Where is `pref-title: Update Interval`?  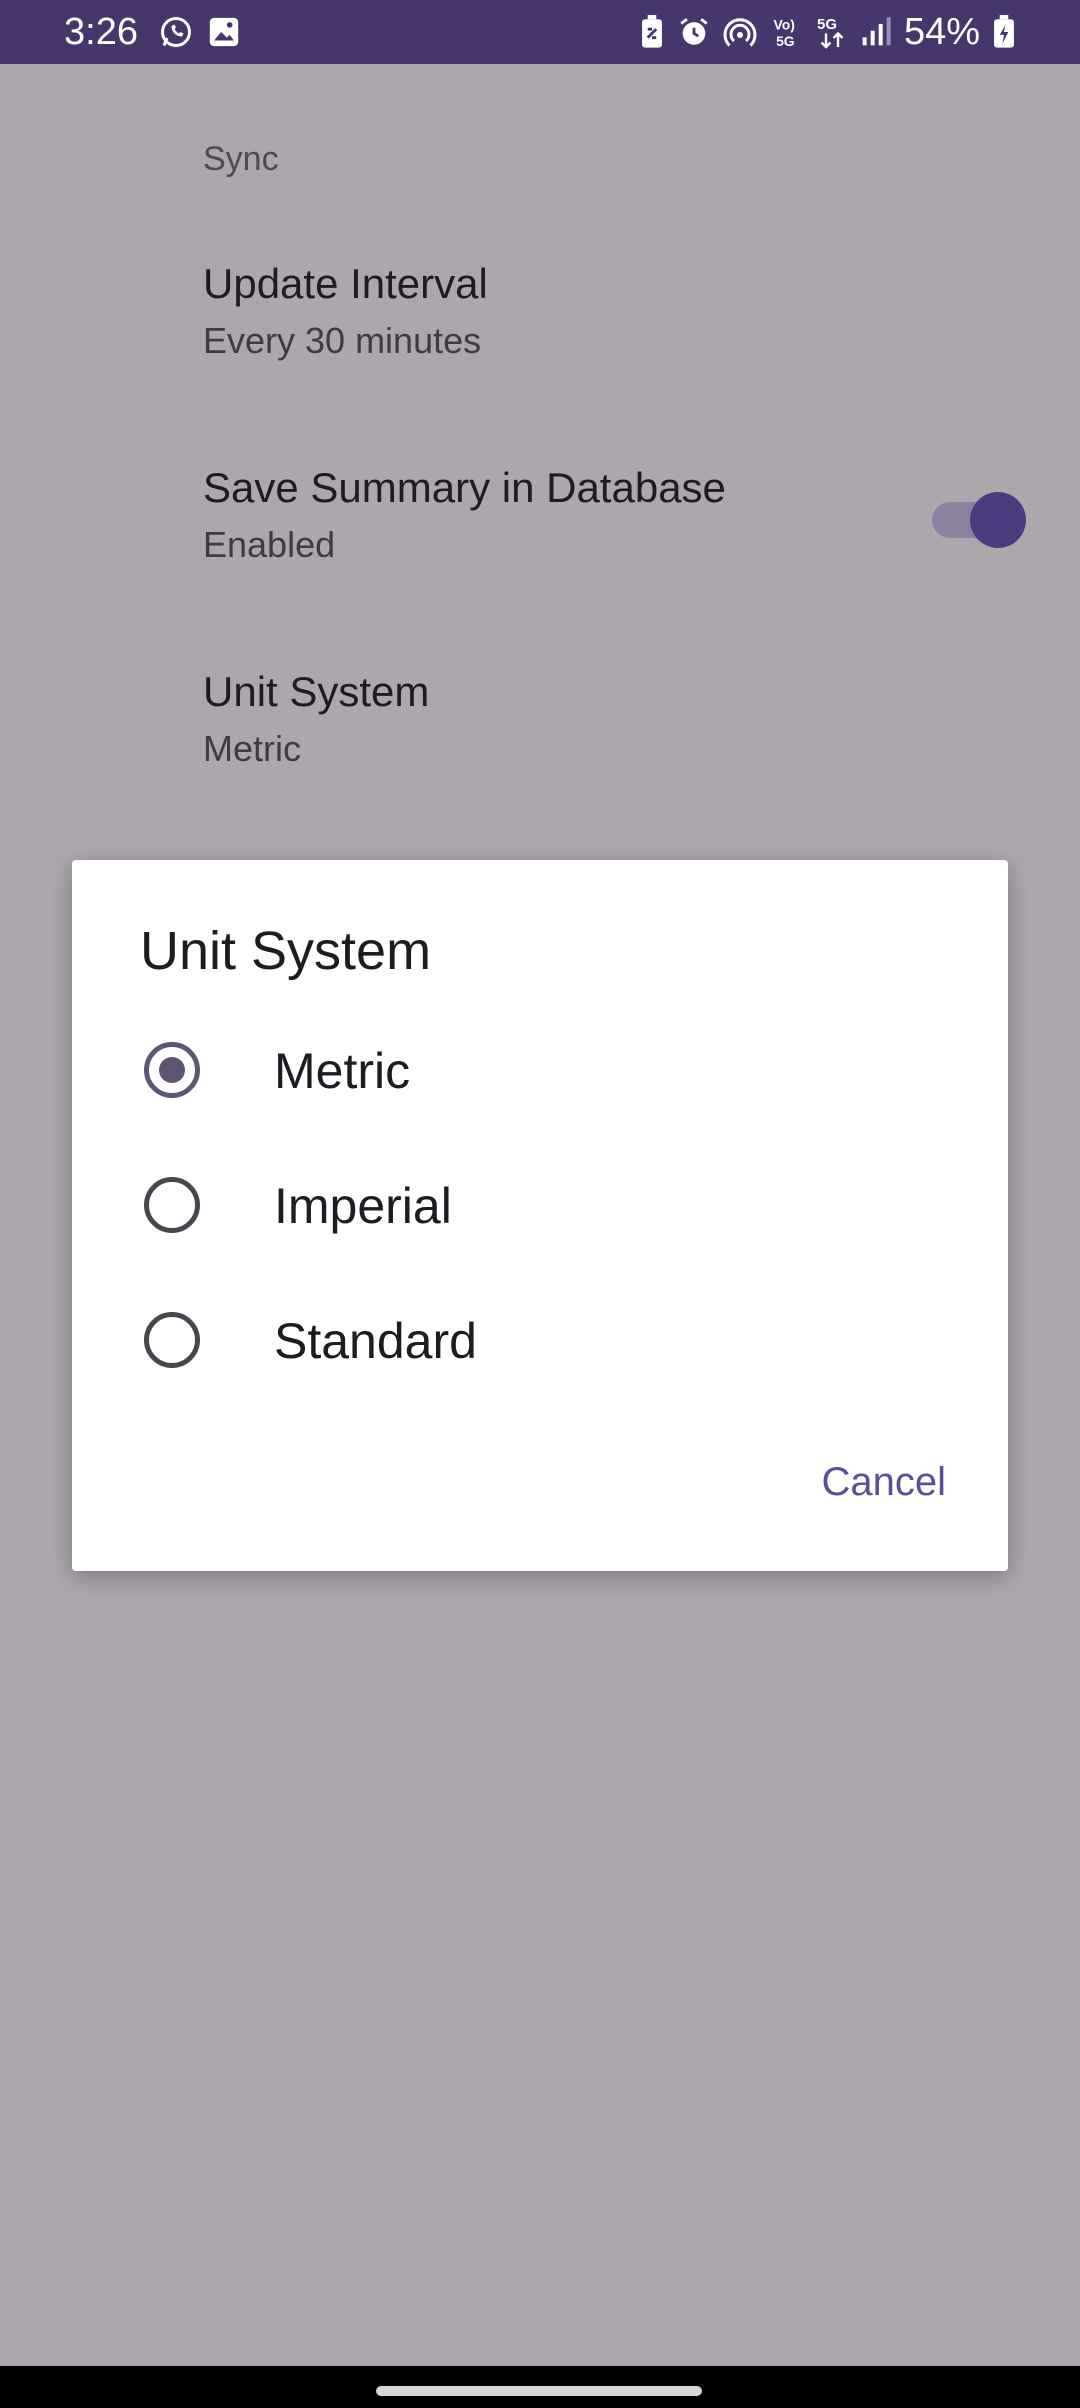 pref-title: Update Interval is located at coordinates (345, 283).